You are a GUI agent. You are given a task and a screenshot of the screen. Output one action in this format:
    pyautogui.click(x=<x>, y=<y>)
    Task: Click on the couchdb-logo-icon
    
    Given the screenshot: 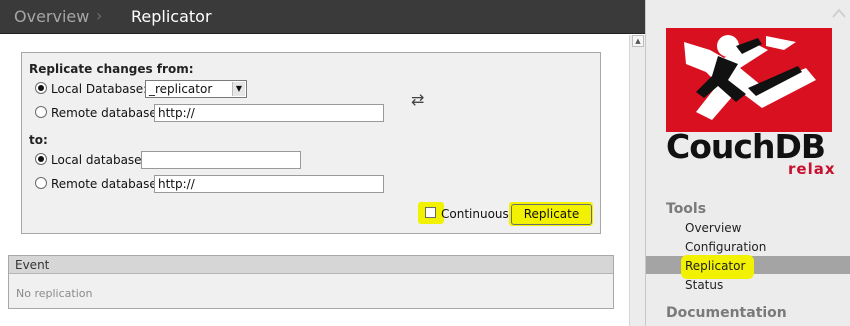 What is the action you would take?
    pyautogui.click(x=749, y=80)
    